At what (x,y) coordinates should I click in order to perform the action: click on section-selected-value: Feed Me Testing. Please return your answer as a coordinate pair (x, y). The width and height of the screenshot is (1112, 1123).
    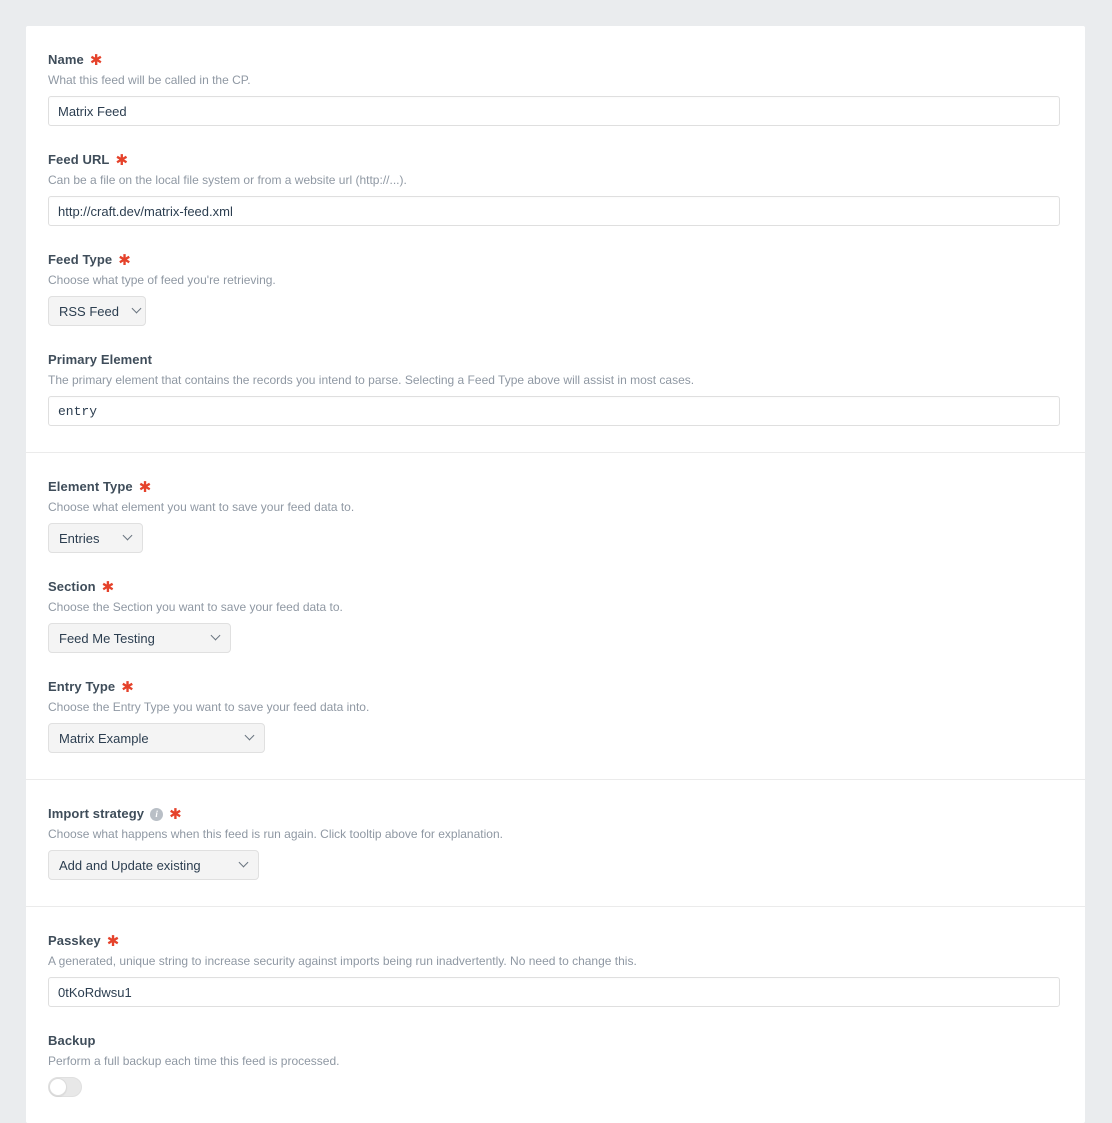
    Looking at the image, I should click on (107, 638).